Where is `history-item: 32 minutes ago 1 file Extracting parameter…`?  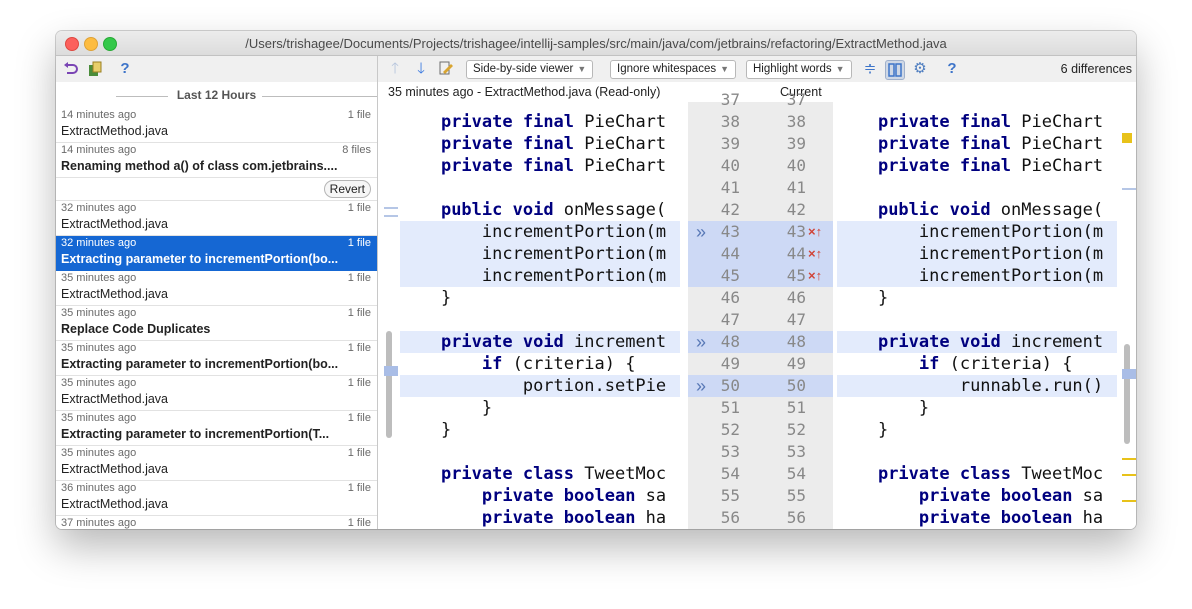
history-item: 32 minutes ago 1 file Extracting parameter… is located at coordinates (216, 253).